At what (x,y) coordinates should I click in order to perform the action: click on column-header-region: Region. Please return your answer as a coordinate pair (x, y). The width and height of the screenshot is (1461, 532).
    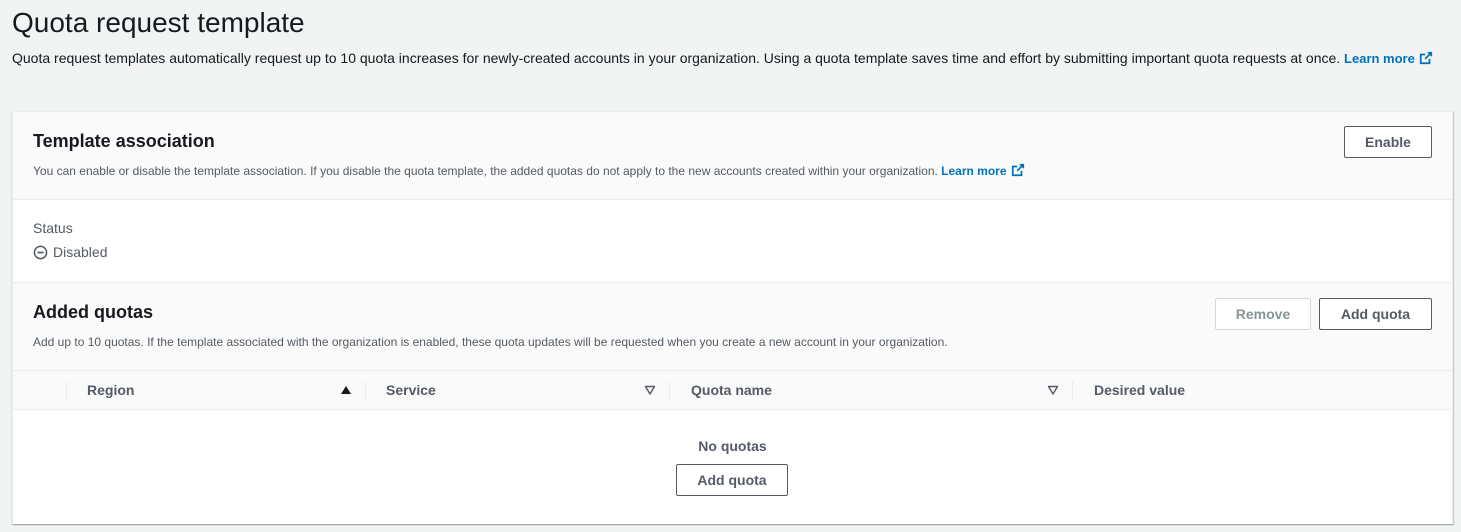
    Looking at the image, I should click on (110, 390).